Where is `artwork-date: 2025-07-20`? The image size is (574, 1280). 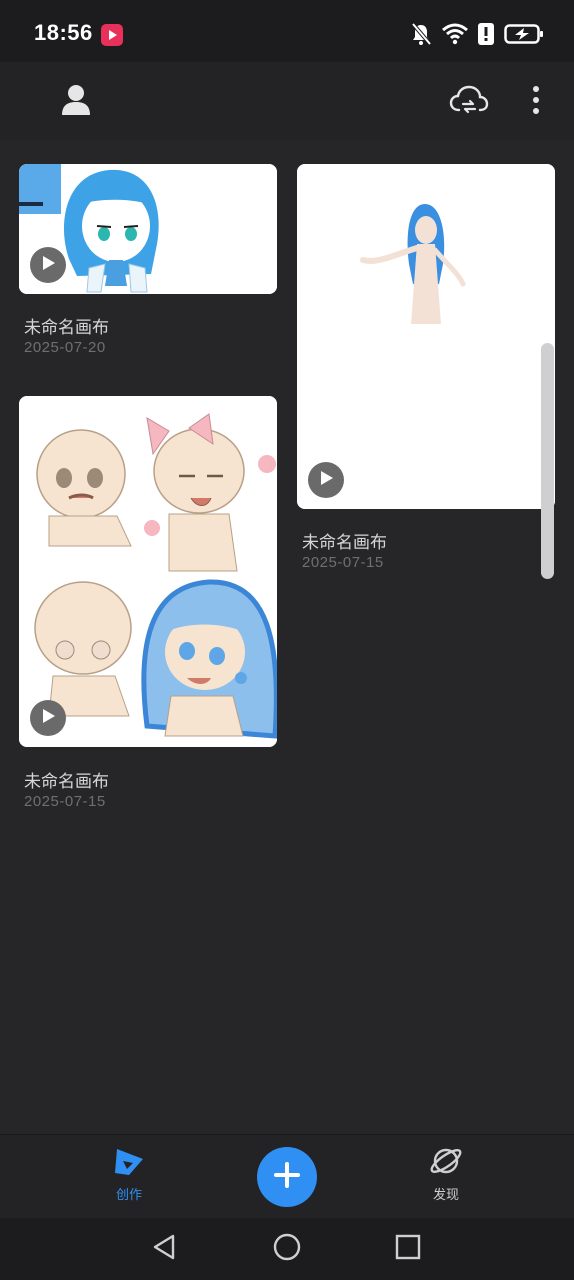 artwork-date: 2025-07-20 is located at coordinates (65, 347).